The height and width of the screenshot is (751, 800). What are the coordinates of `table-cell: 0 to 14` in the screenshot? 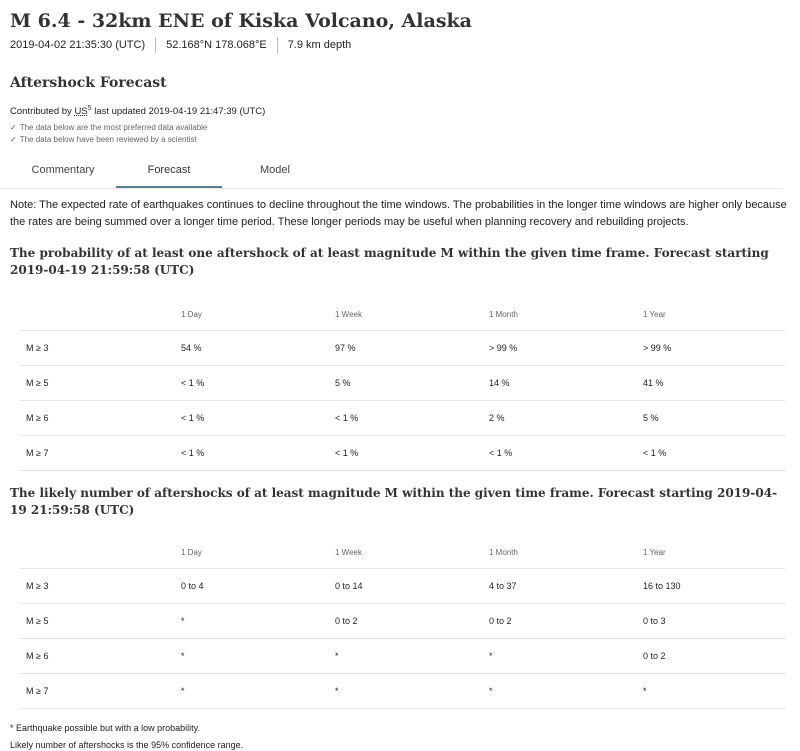 It's located at (411, 586).